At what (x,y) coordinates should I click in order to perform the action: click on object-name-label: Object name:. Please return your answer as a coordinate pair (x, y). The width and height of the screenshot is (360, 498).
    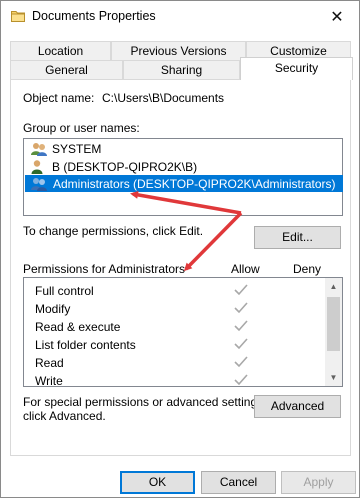
    Looking at the image, I should click on (59, 98).